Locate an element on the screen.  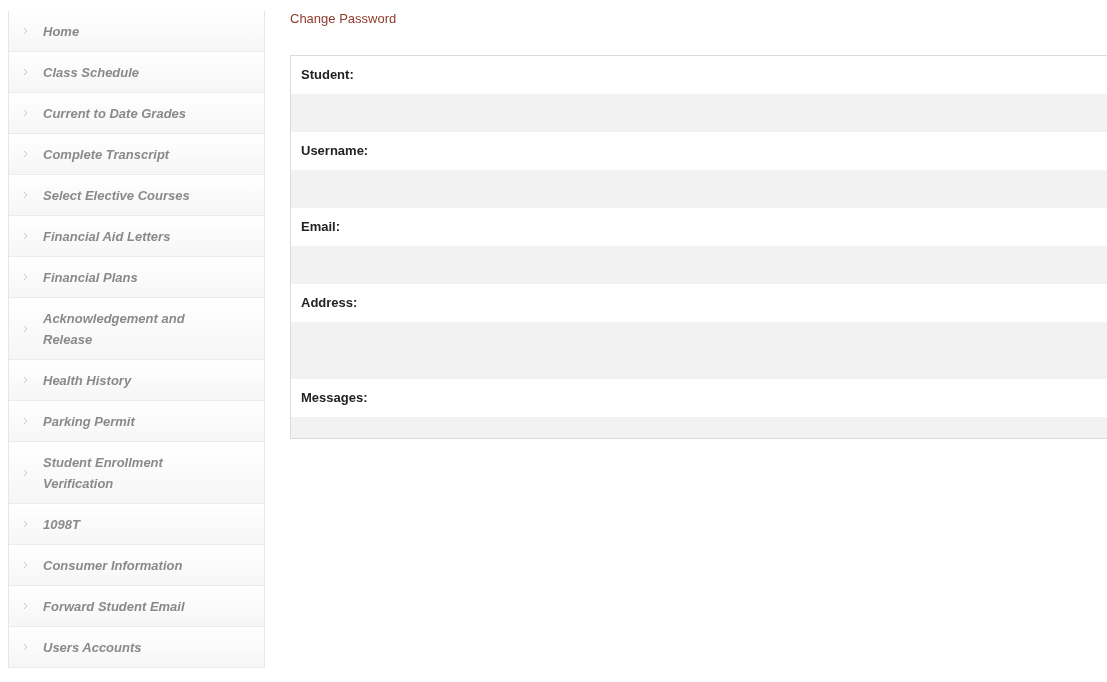
field-label: Email: is located at coordinates (320, 226).